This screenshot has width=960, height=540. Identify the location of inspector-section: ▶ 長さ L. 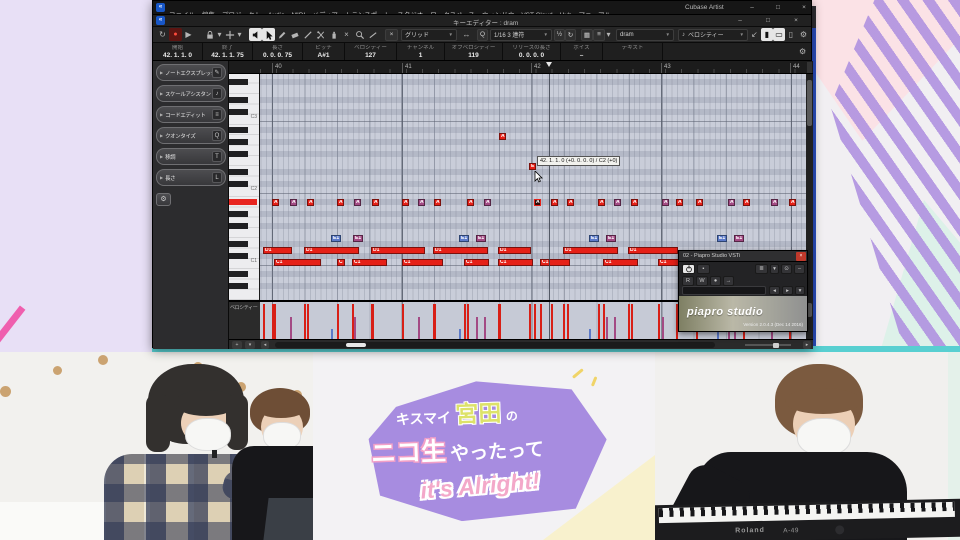
(191, 177).